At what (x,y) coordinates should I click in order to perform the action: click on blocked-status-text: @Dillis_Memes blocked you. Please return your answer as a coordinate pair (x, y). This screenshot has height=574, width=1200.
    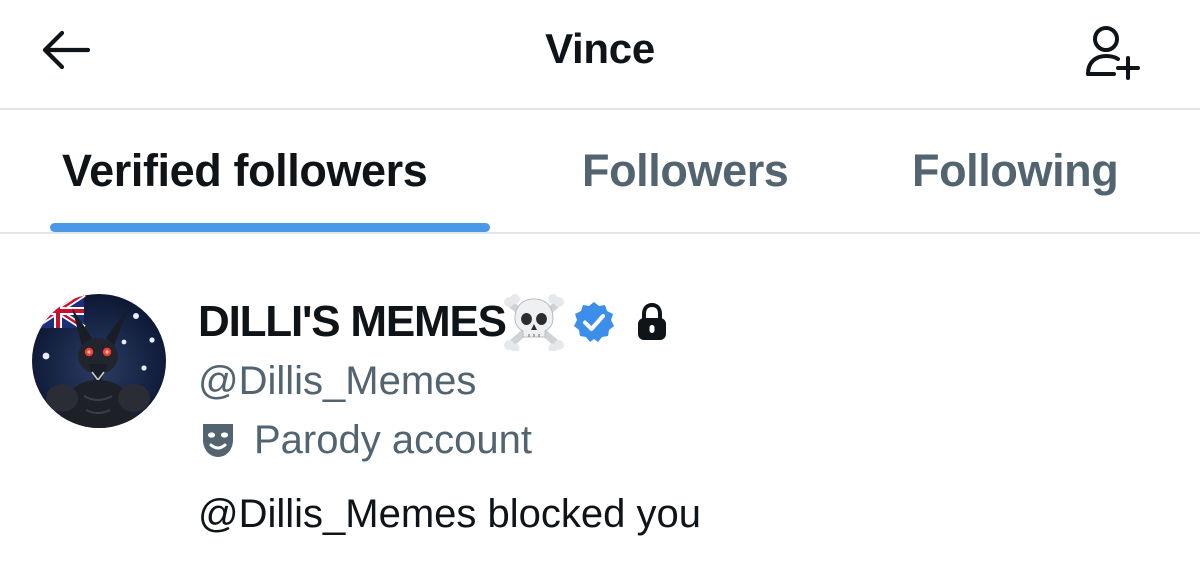
    Looking at the image, I should click on (450, 514).